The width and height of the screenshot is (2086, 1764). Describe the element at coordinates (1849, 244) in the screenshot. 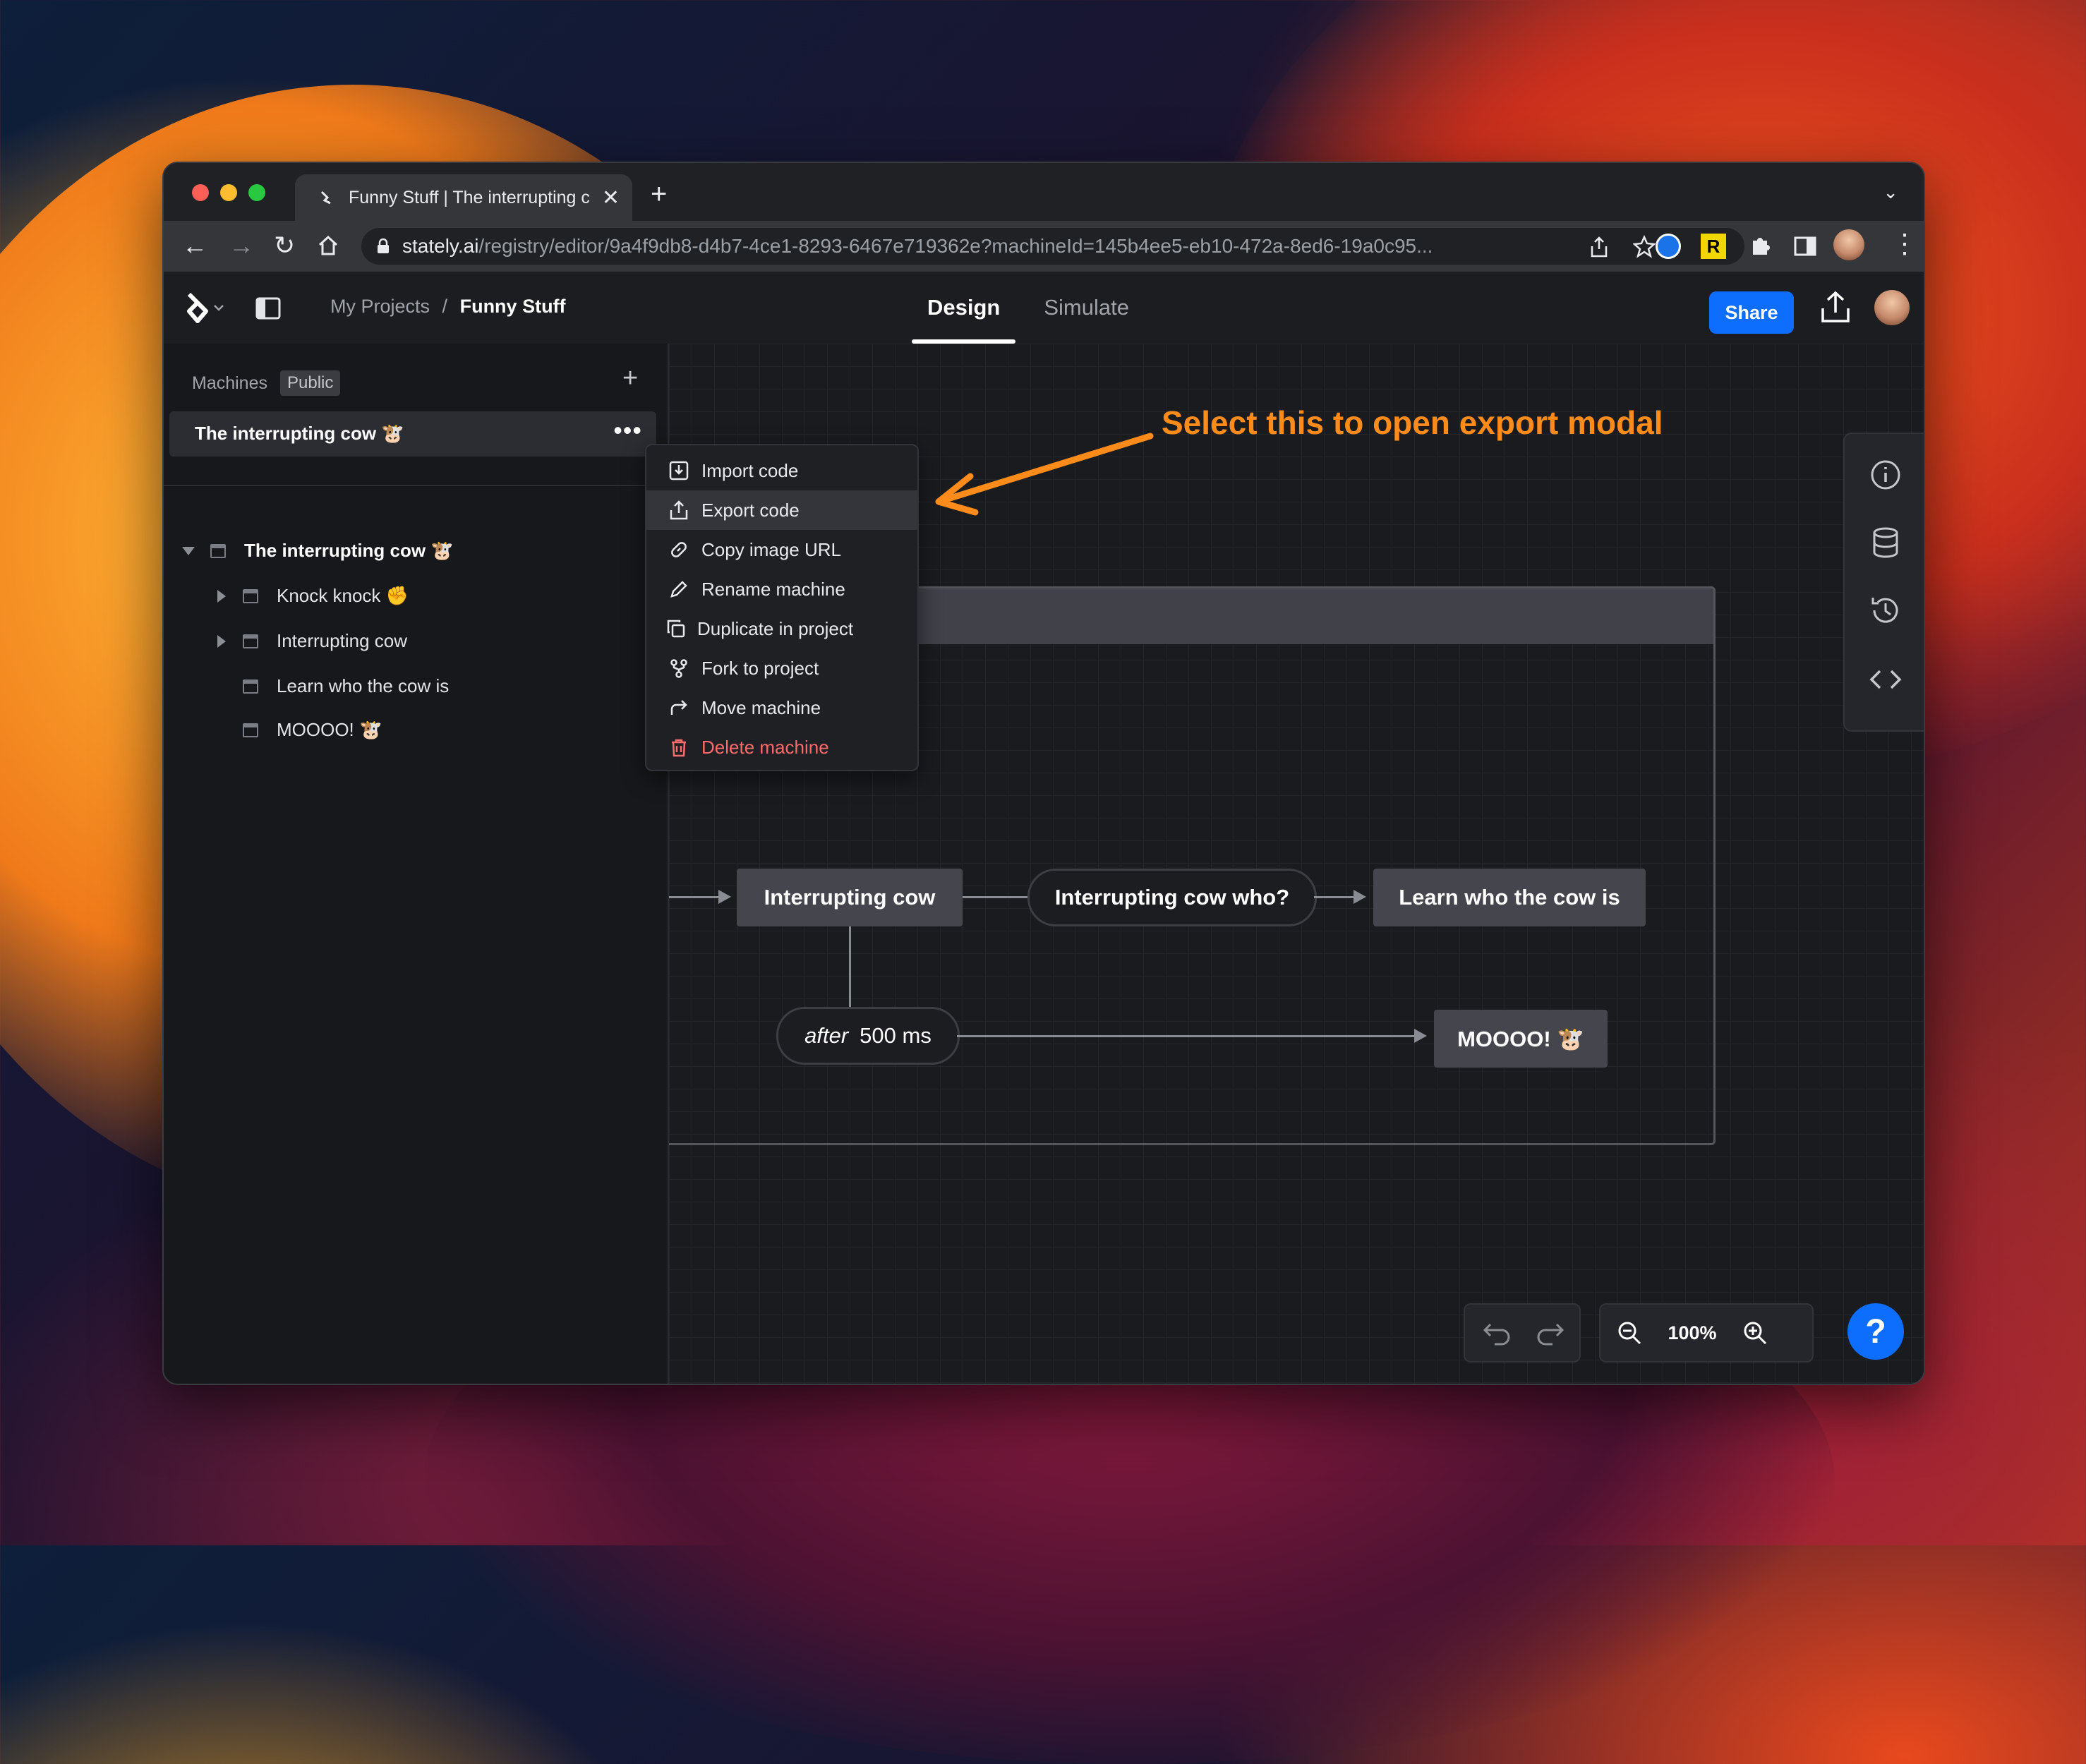

I see `browser-profile-avatar` at that location.